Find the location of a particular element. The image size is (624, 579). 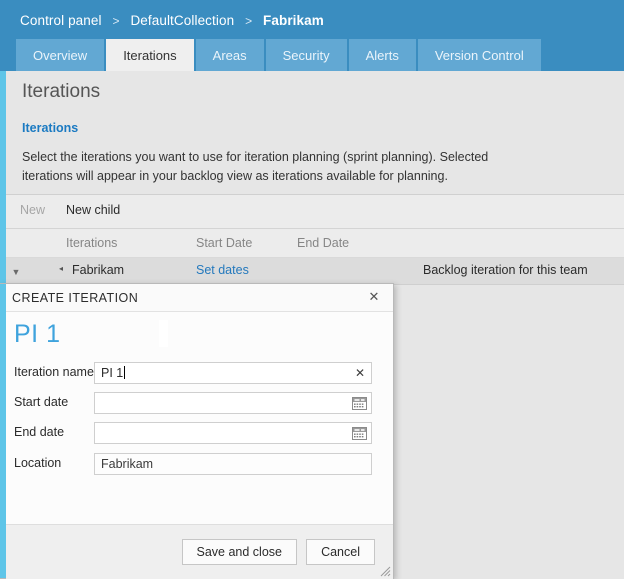

label-start-date: Start date is located at coordinates (41, 402).